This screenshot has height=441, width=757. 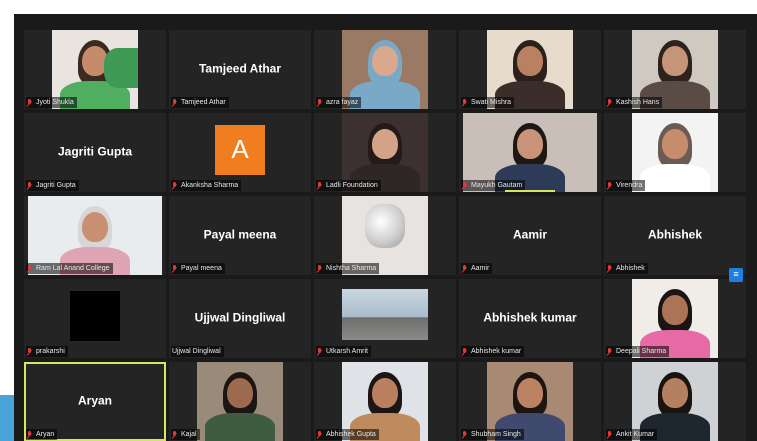 I want to click on participant-name-label: Akanksha Sharma, so click(x=206, y=185).